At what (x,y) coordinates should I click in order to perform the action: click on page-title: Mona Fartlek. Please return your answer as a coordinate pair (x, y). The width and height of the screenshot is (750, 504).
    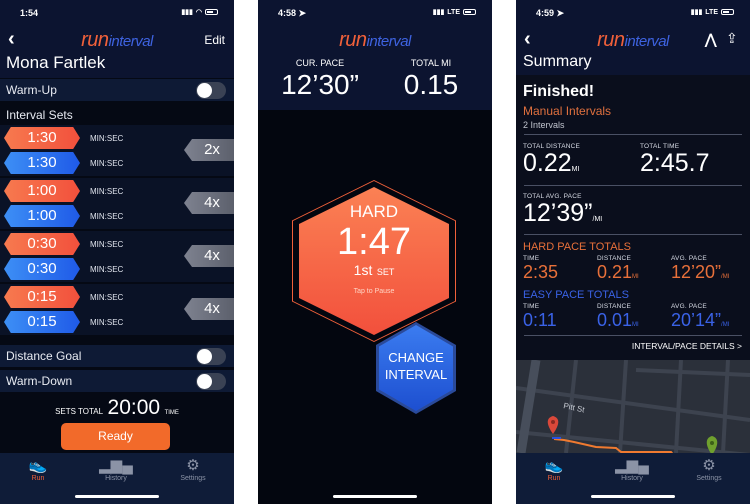
    Looking at the image, I should click on (56, 62).